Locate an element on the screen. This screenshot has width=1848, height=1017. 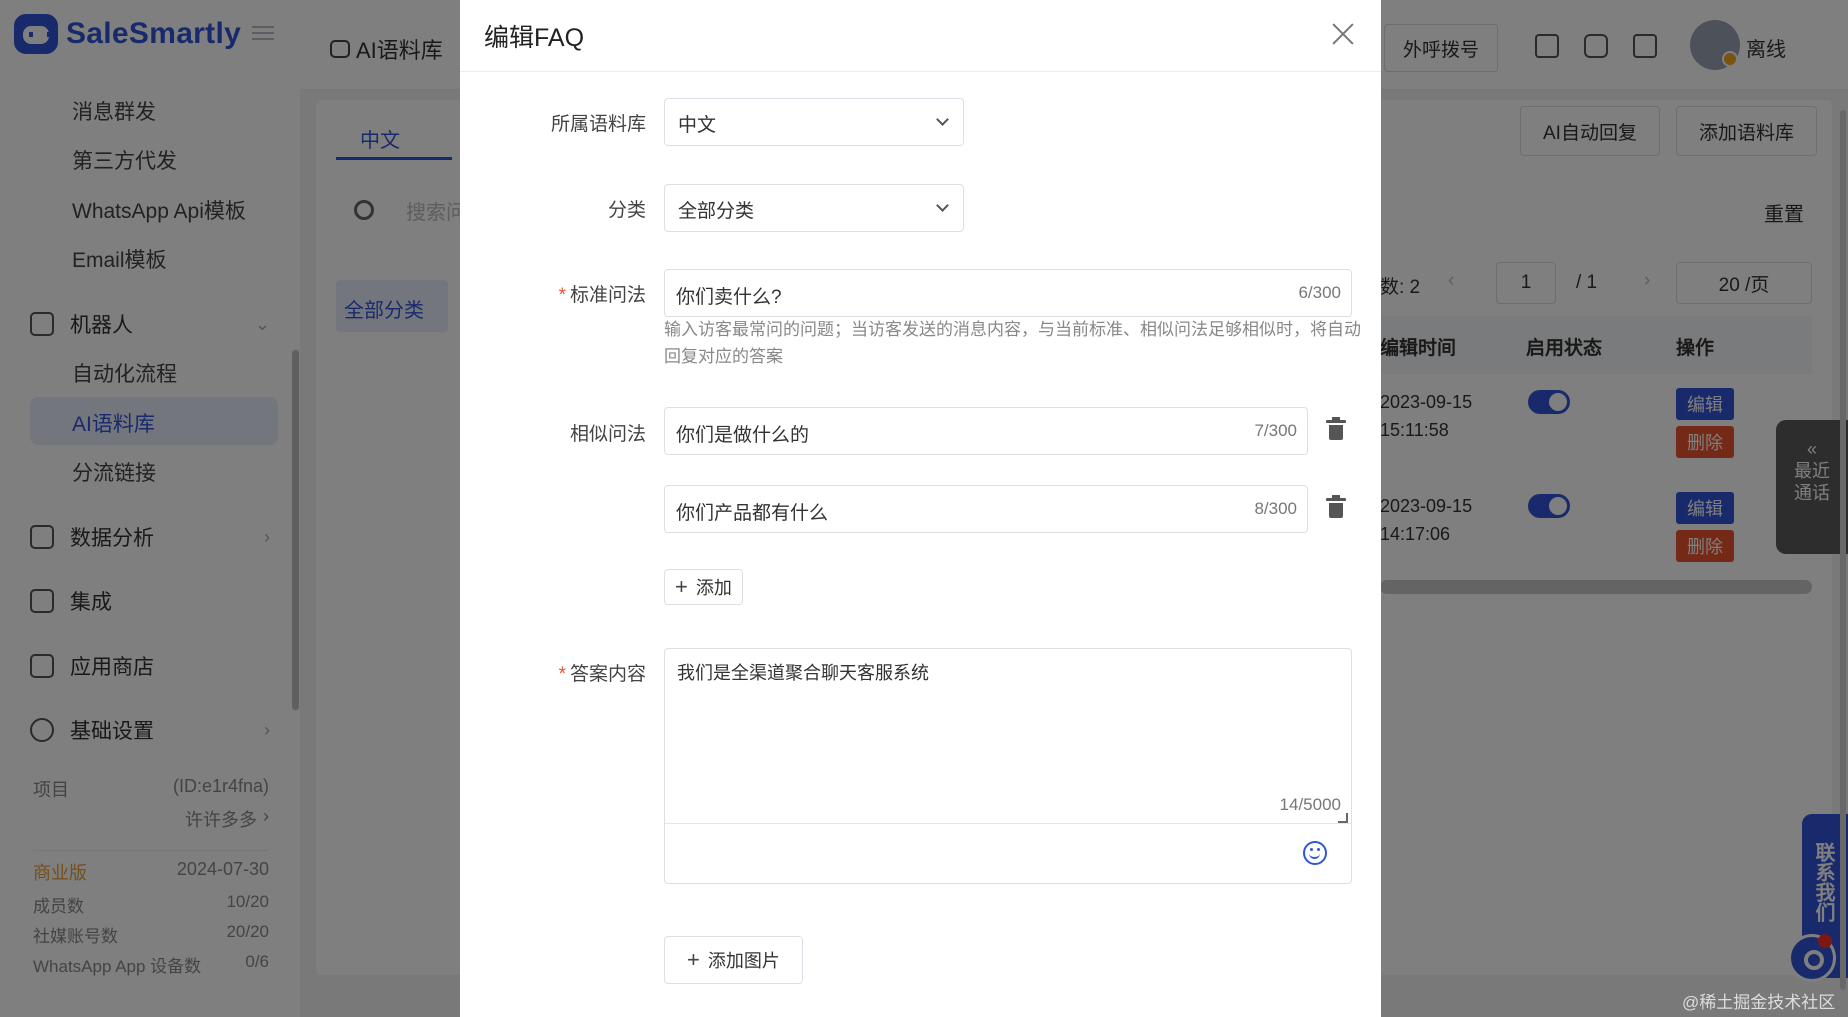
char-counter: 6/300 is located at coordinates (1319, 292).